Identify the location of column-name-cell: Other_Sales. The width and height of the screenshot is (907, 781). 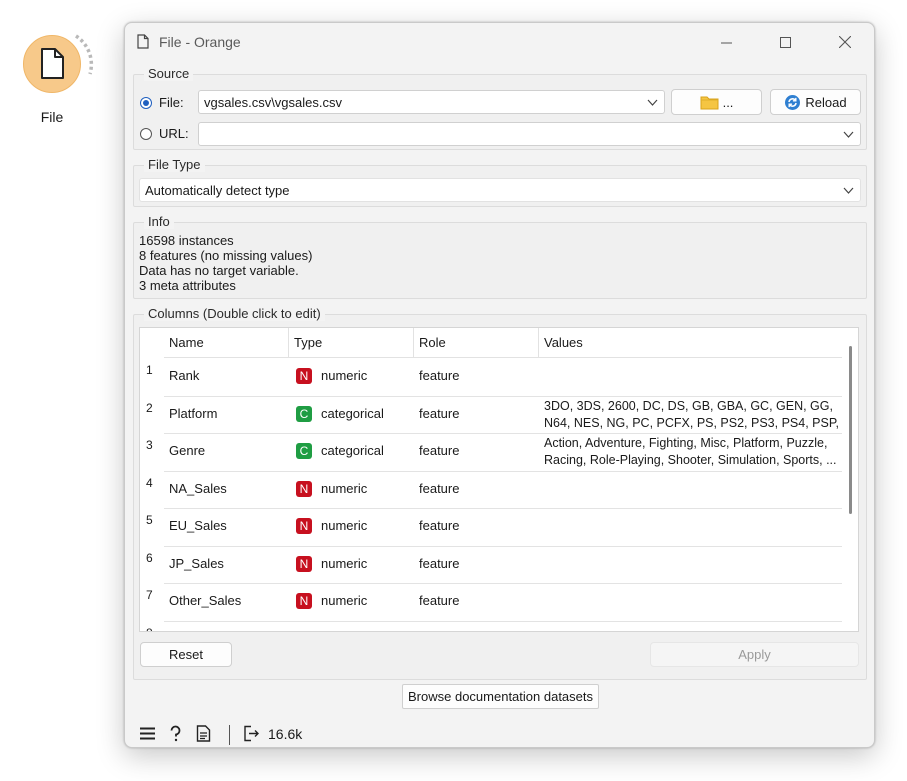
(205, 600).